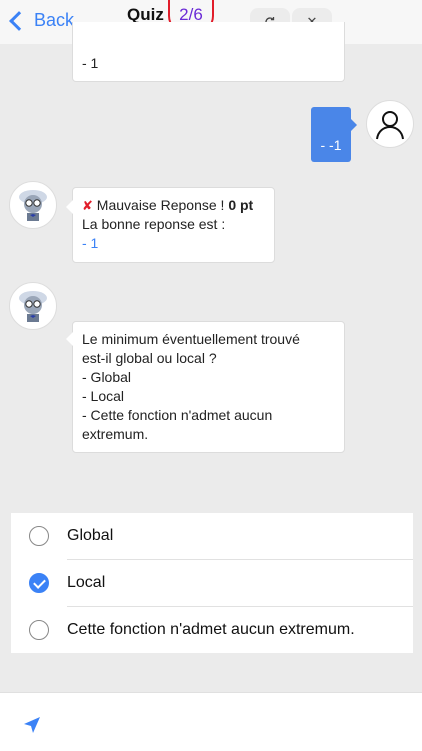 The height and width of the screenshot is (751, 422). Describe the element at coordinates (103, 396) in the screenshot. I see `question-line: - Local` at that location.